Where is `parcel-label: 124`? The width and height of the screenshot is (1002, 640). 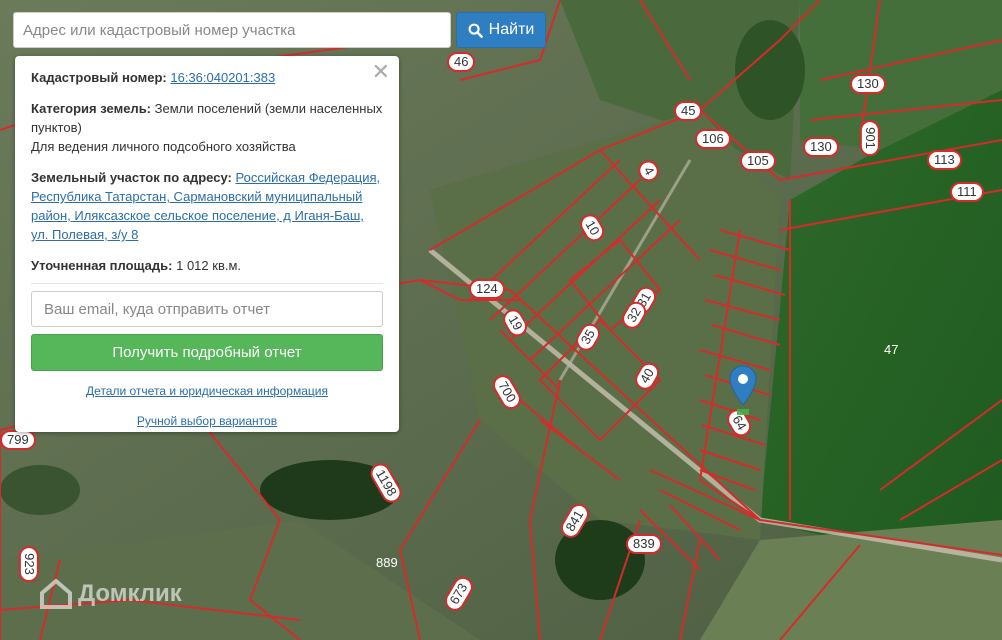 parcel-label: 124 is located at coordinates (487, 289).